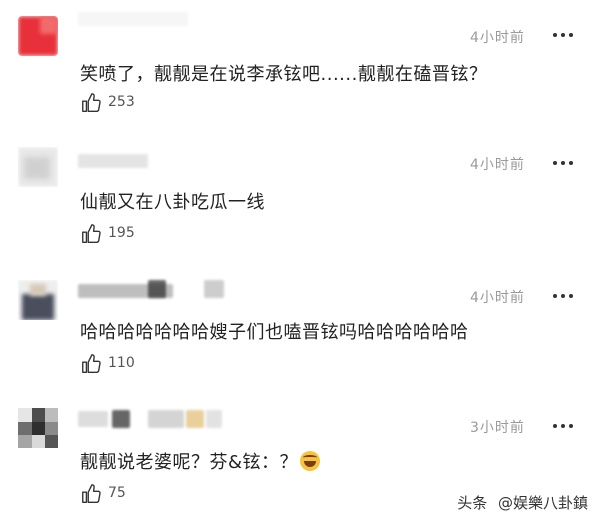  Describe the element at coordinates (472, 503) in the screenshot. I see `watermark-platform: 头条` at that location.